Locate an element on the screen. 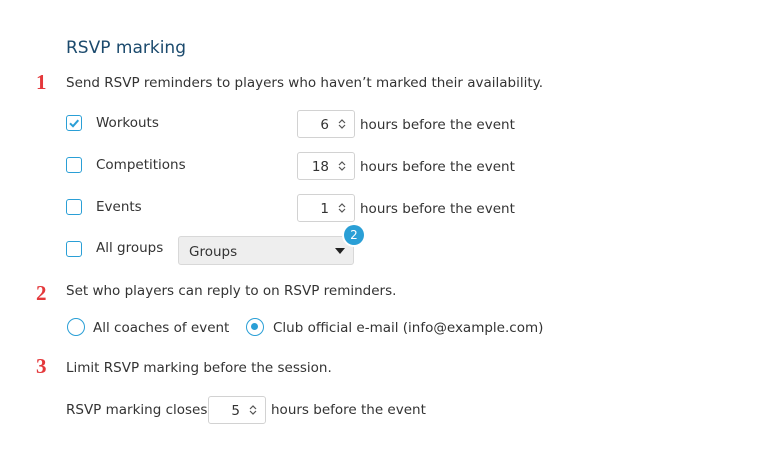  rsvp-closes-value: 5 is located at coordinates (235, 411).